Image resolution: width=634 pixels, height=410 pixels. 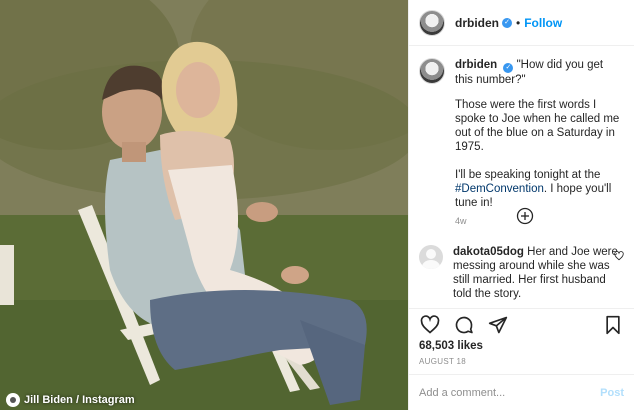 What do you see at coordinates (528, 174) in the screenshot?
I see `caption-paragraph-2-start: I'll be speaking tonight at the` at bounding box center [528, 174].